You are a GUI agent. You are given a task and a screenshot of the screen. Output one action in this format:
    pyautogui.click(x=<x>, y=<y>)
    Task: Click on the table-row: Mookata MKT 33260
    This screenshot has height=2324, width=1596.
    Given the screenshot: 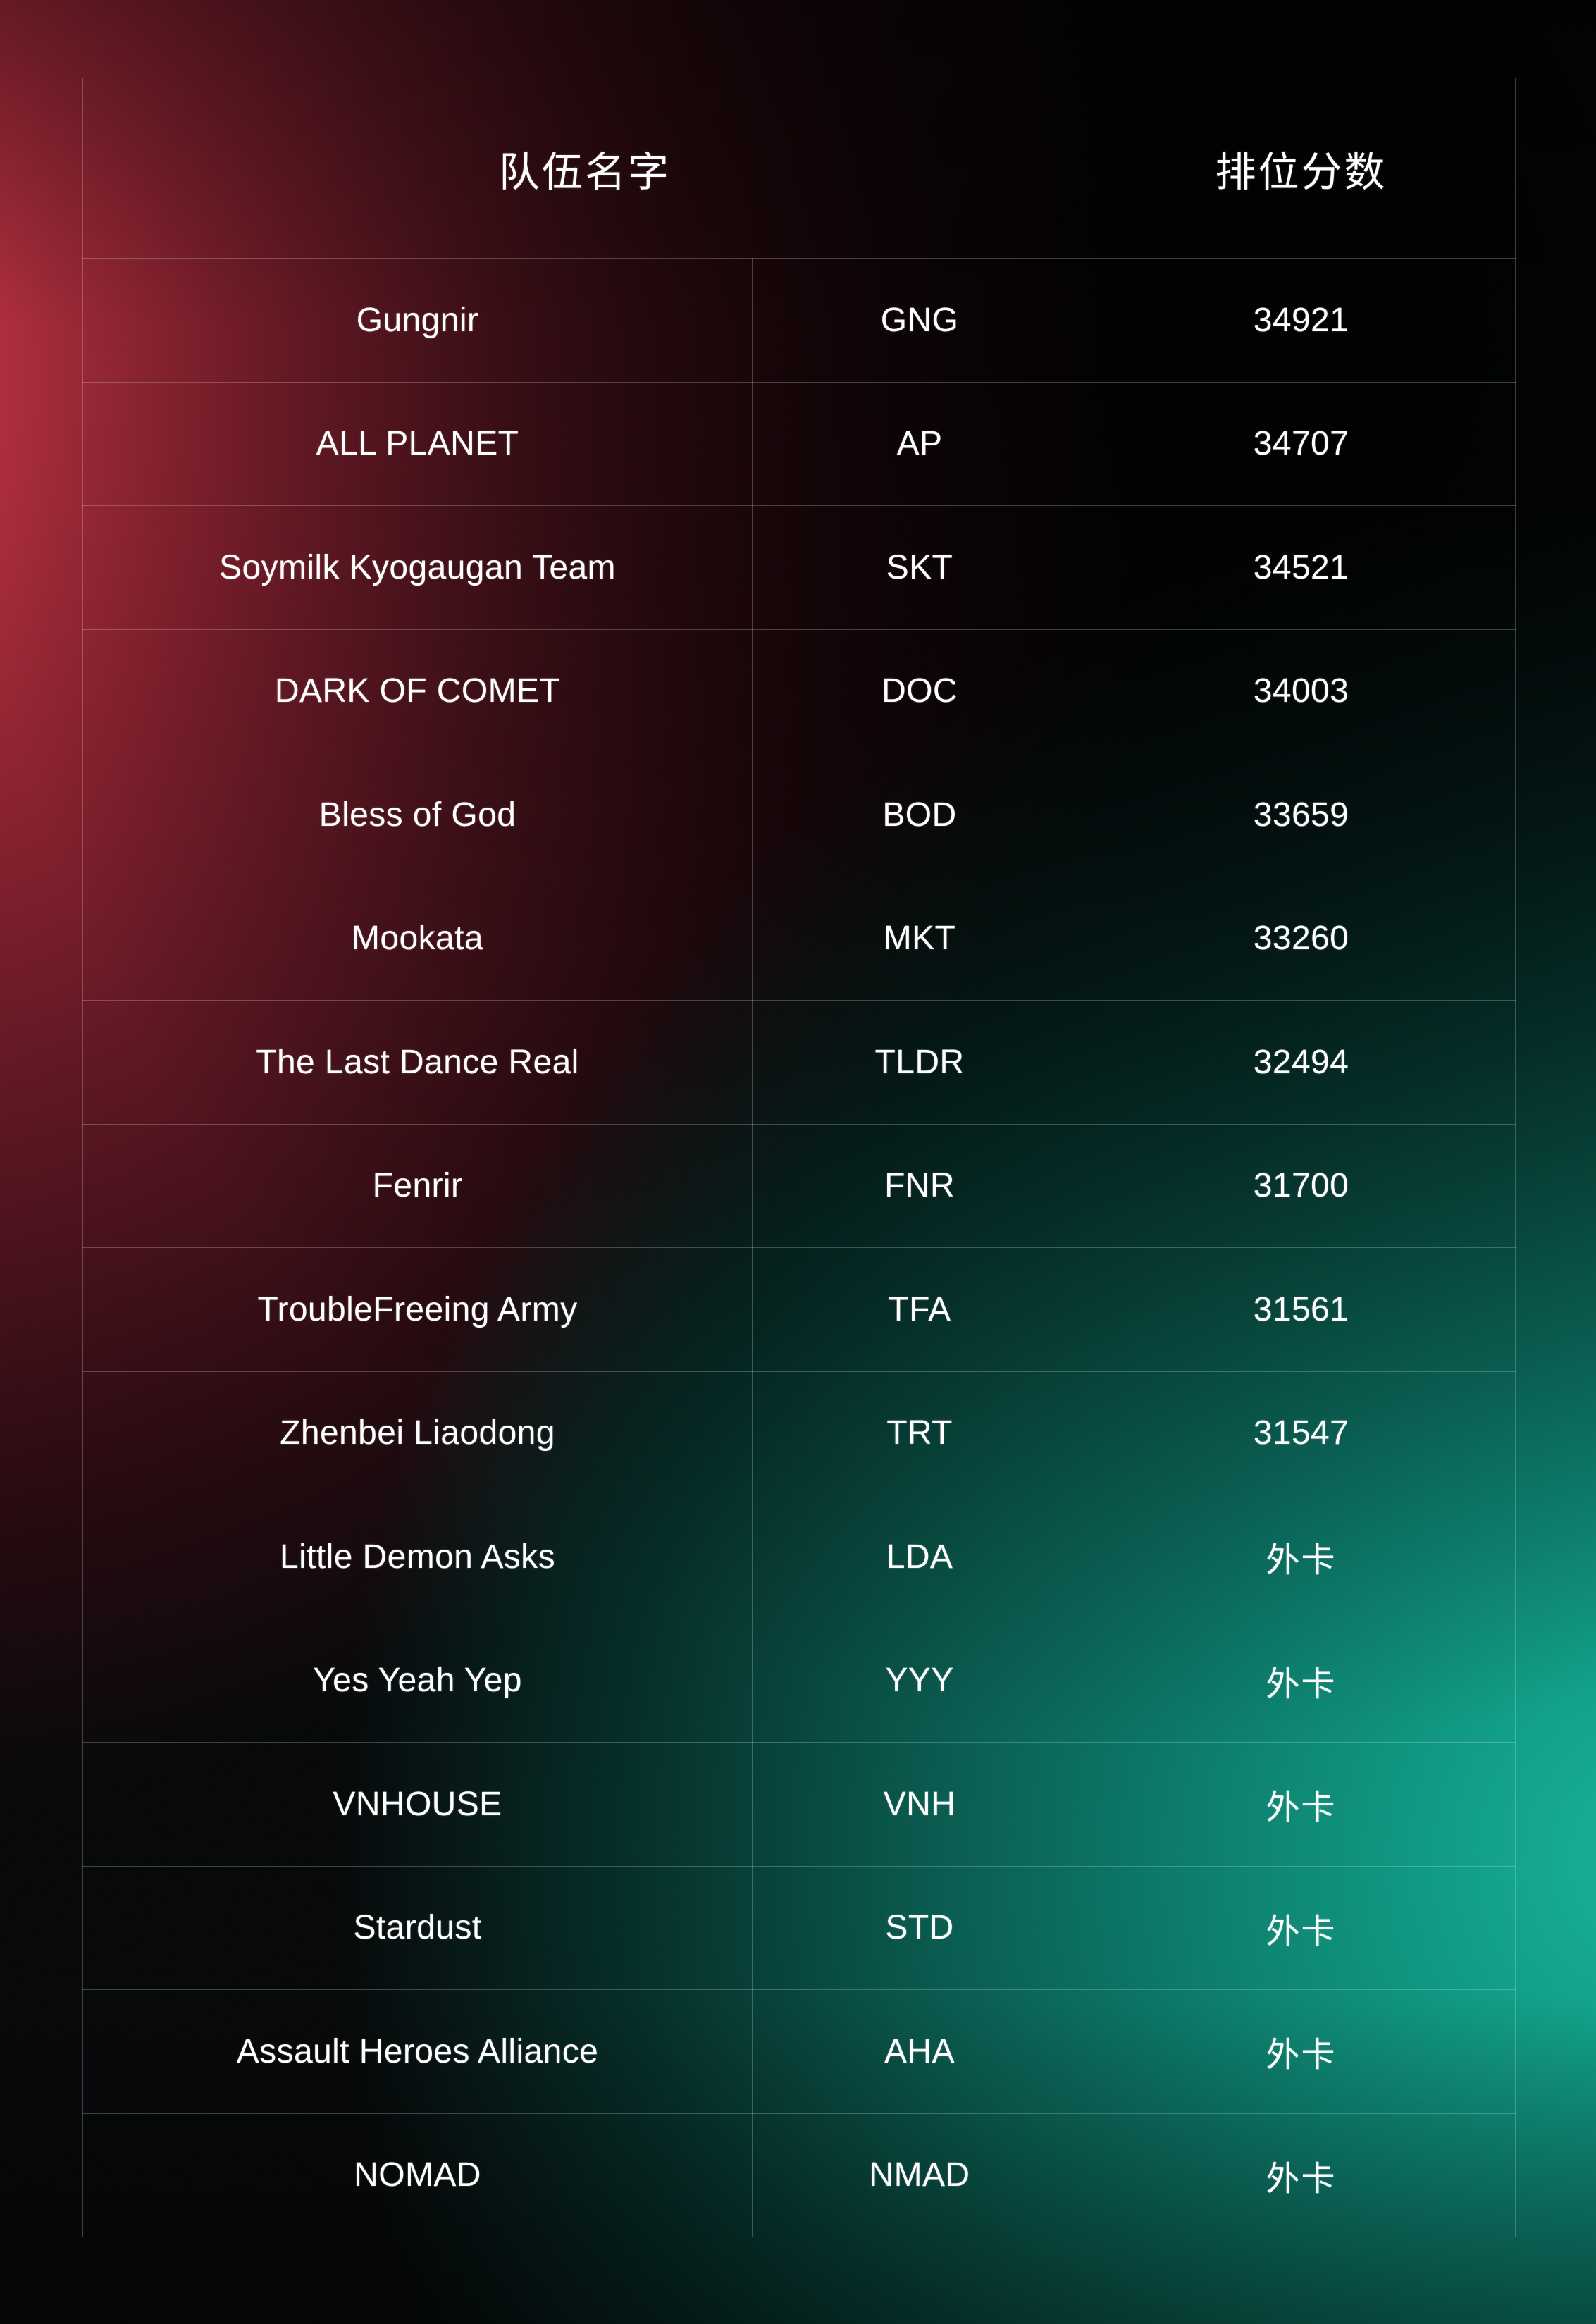 What is the action you would take?
    pyautogui.click(x=799, y=938)
    